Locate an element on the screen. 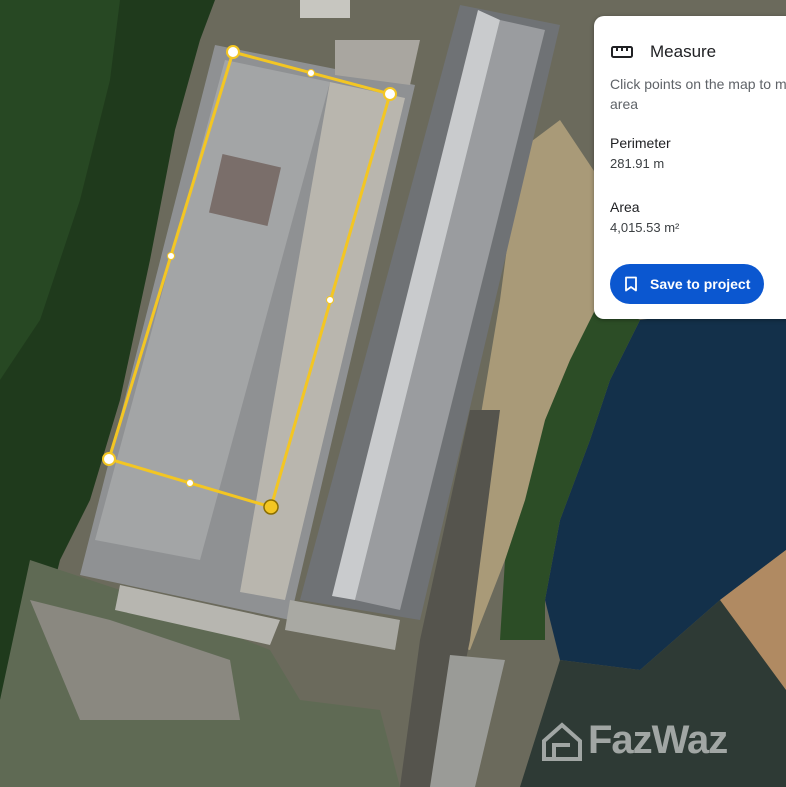 The width and height of the screenshot is (786, 787). measure-vertex-active is located at coordinates (271, 507).